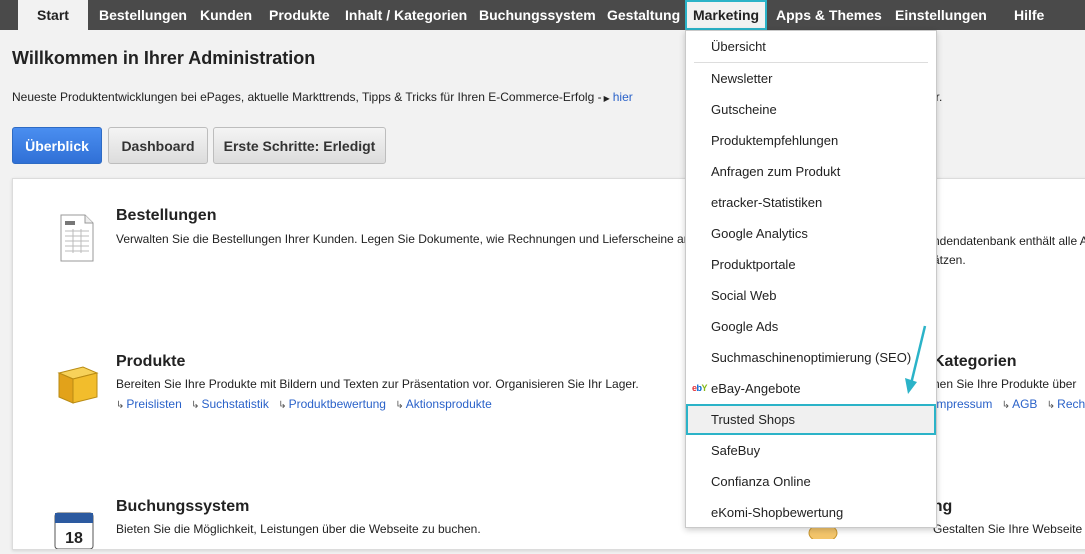 The width and height of the screenshot is (1085, 554). What do you see at coordinates (143, 15) in the screenshot?
I see `nav-bestellungen: Bestellungen` at bounding box center [143, 15].